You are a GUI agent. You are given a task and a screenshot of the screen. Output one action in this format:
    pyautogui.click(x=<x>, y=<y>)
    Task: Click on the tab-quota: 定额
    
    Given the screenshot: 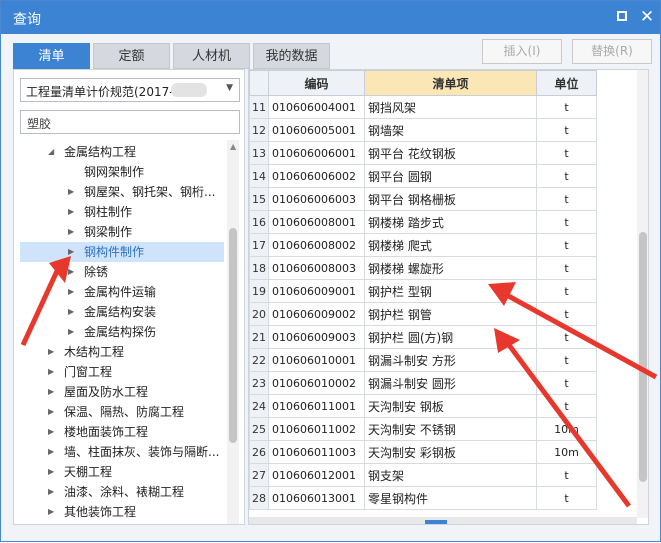 What is the action you would take?
    pyautogui.click(x=131, y=56)
    